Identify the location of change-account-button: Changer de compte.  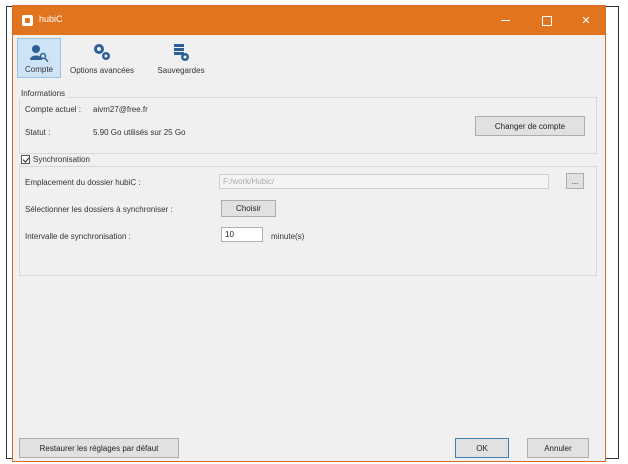
(530, 126).